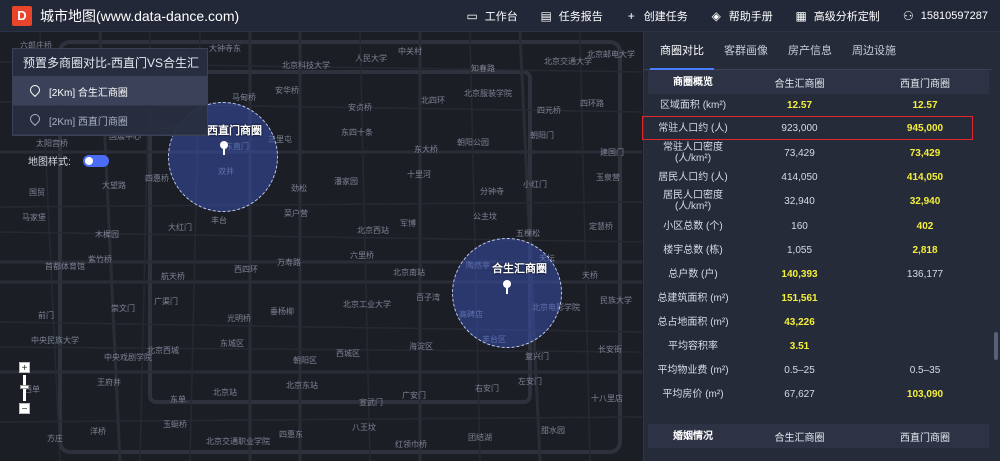  Describe the element at coordinates (818, 370) in the screenshot. I see `table-row: 平均物业费 (m²) 0.5–25 0.5–35` at that location.